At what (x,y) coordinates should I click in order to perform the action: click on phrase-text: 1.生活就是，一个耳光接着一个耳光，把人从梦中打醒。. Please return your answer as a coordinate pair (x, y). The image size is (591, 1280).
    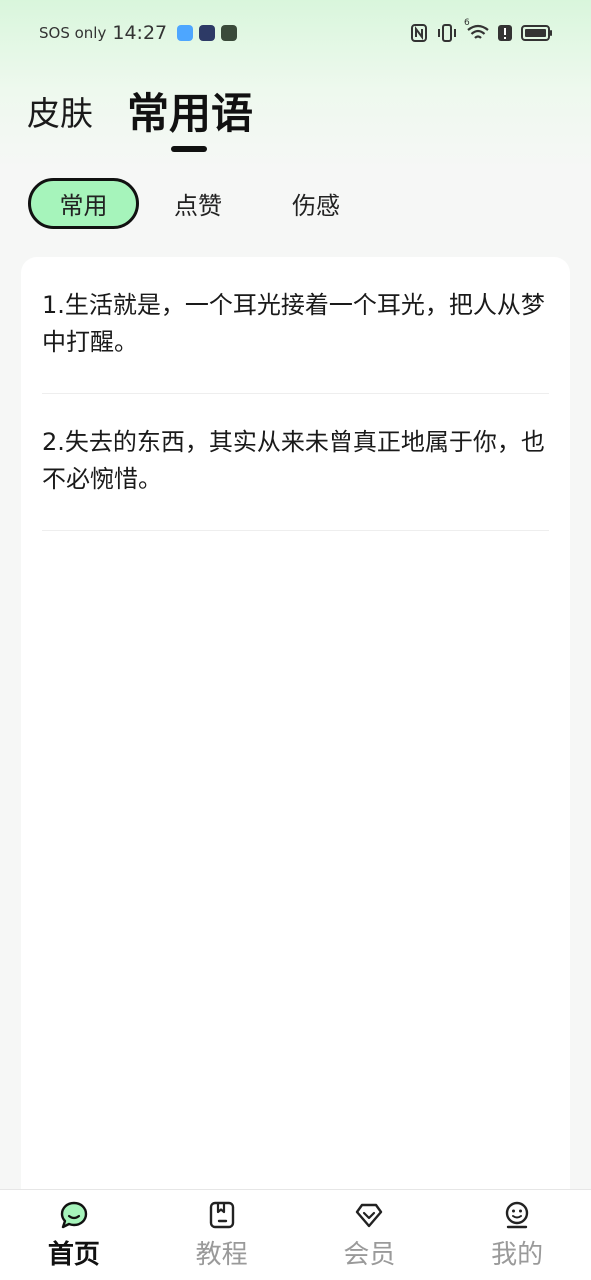
    Looking at the image, I should click on (293, 323).